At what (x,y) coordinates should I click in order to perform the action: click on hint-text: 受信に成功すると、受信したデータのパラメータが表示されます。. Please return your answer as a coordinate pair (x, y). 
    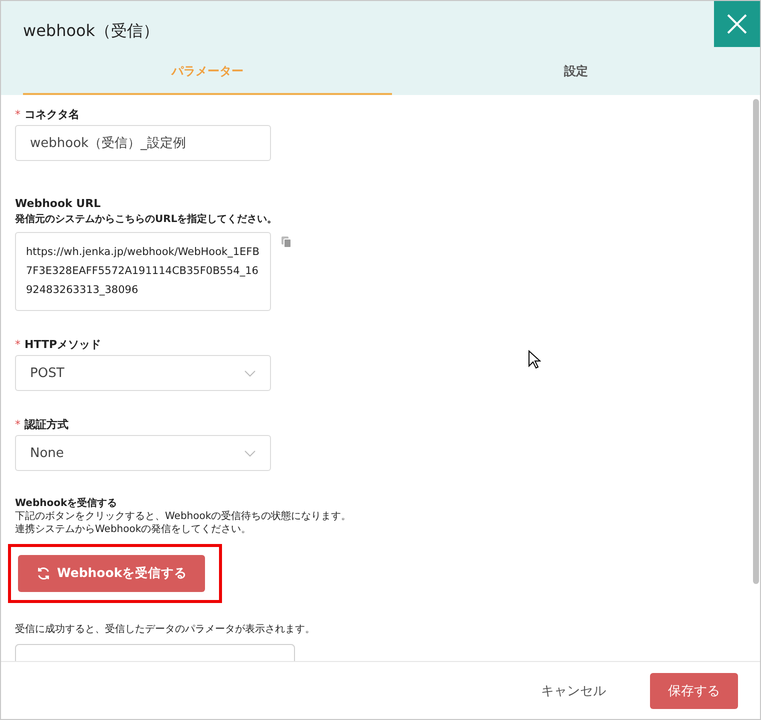
    Looking at the image, I should click on (165, 629).